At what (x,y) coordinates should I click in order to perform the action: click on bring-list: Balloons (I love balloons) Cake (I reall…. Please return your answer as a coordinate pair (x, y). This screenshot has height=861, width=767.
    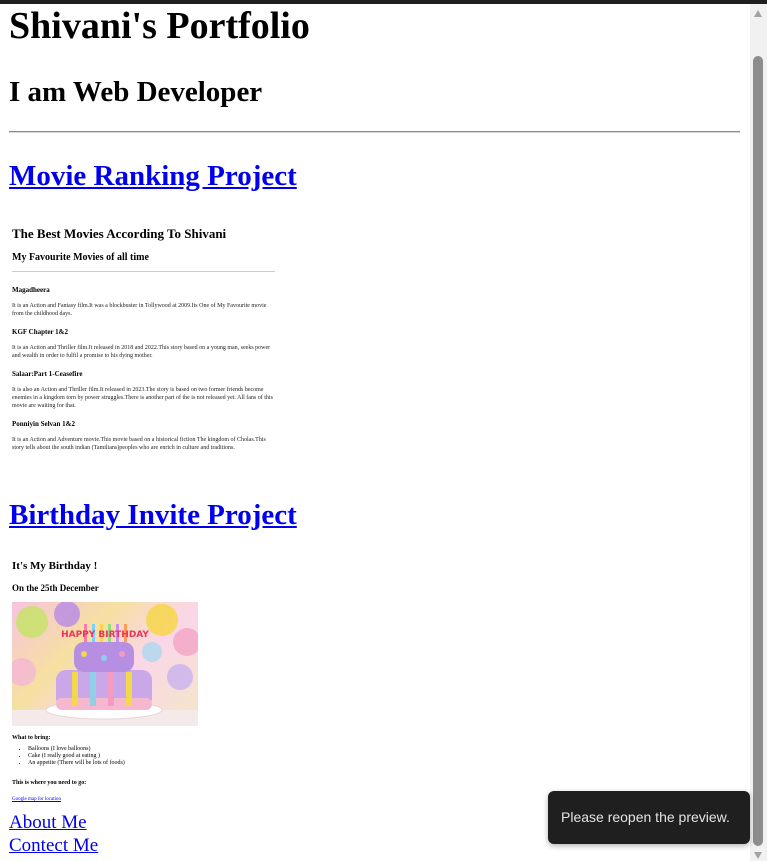
    Looking at the image, I should click on (115, 756).